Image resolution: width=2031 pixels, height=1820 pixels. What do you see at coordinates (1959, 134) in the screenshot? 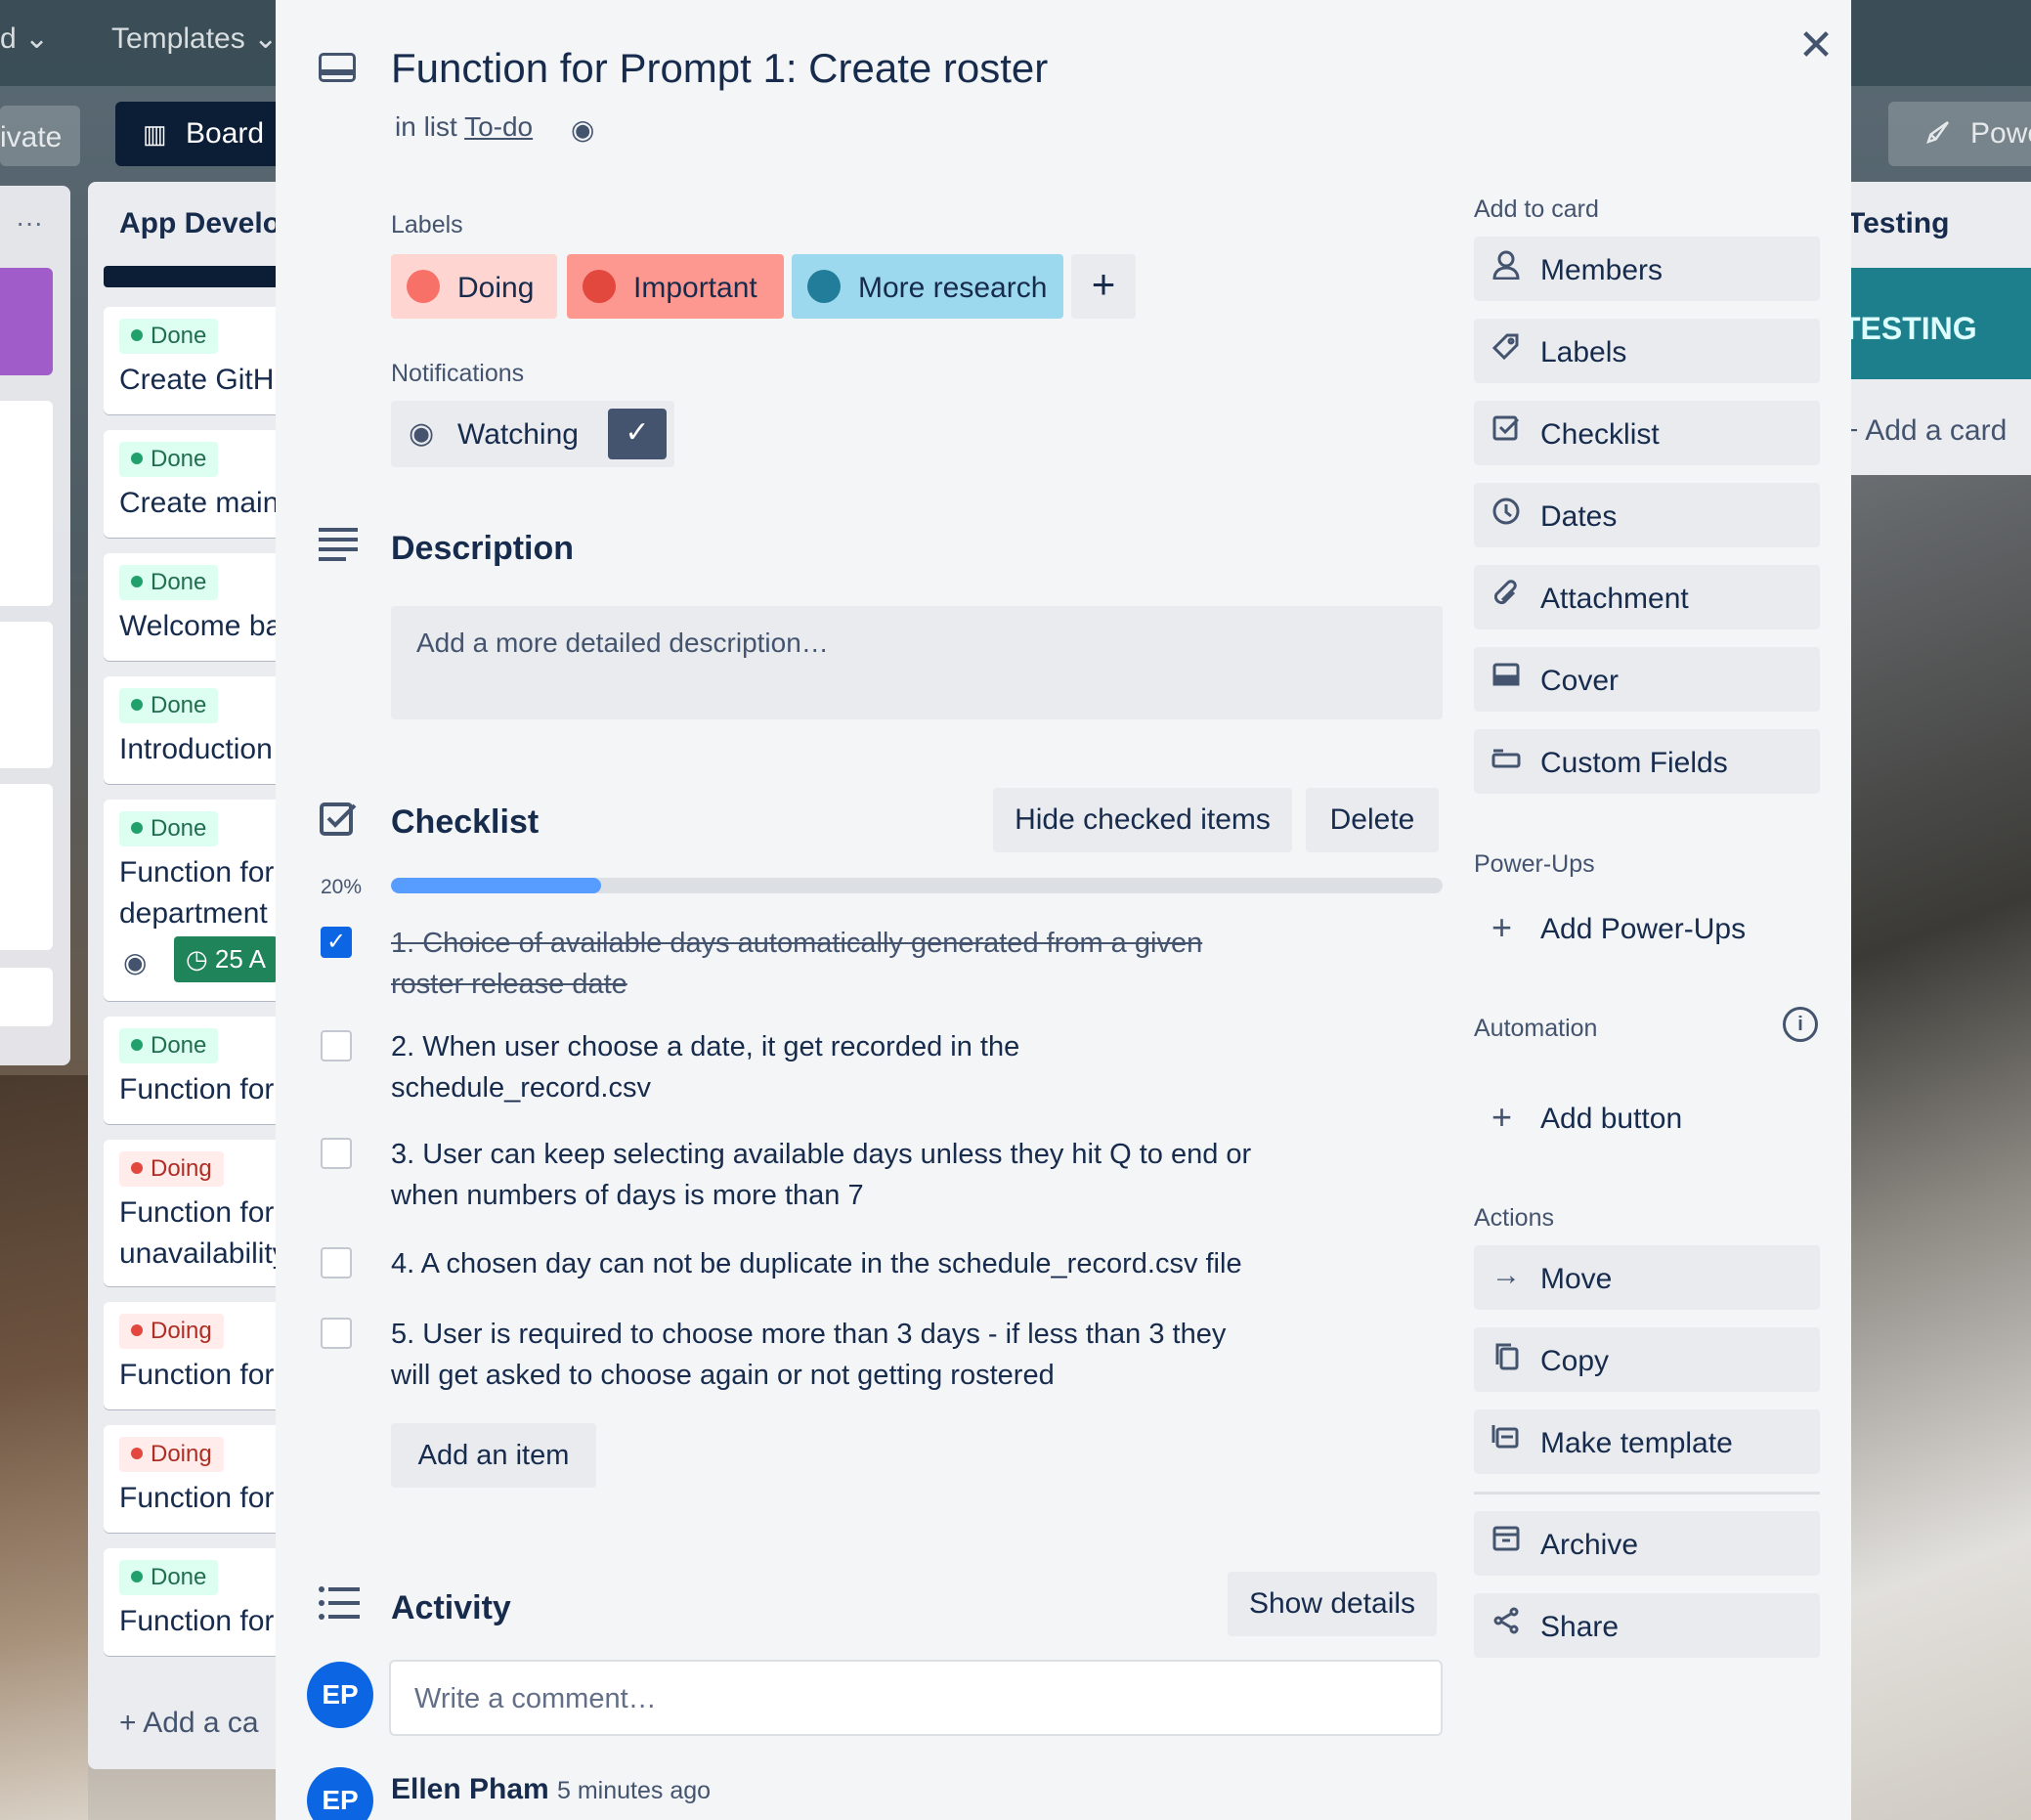
I see `power-ups-button: Powe` at bounding box center [1959, 134].